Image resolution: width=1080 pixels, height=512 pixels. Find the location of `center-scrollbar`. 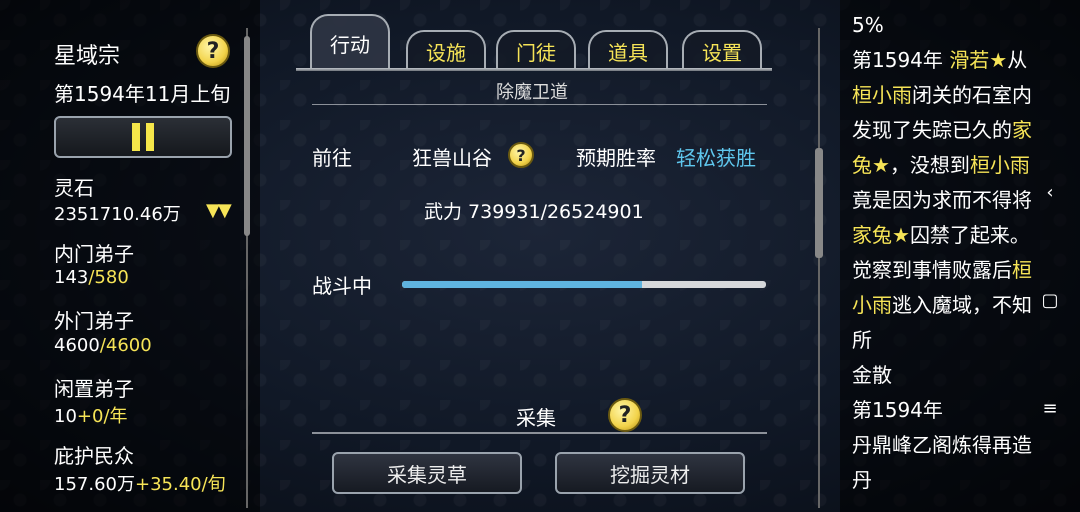

center-scrollbar is located at coordinates (819, 268).